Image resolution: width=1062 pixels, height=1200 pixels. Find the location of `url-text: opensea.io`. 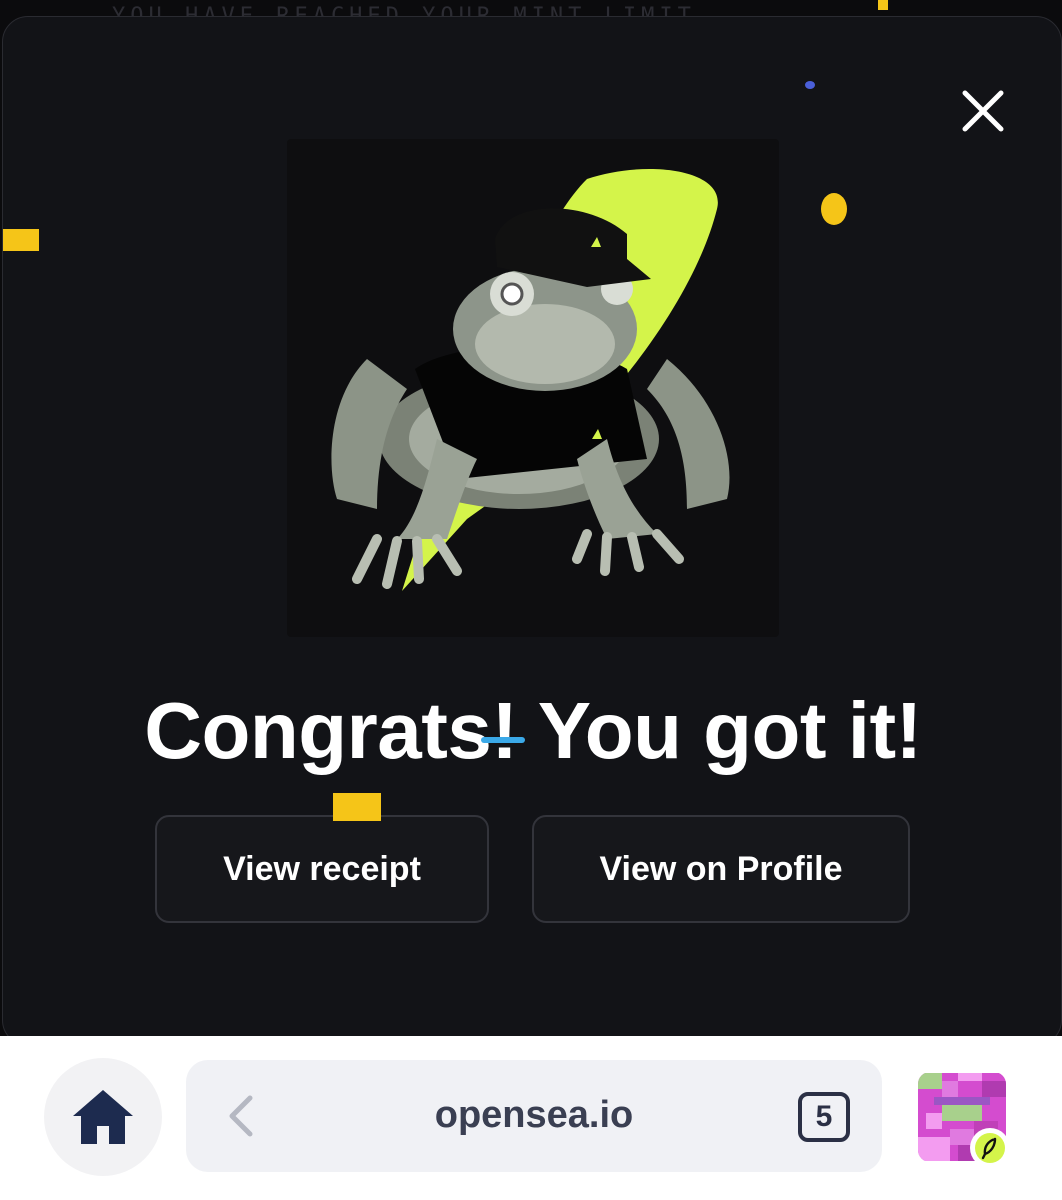

url-text: opensea.io is located at coordinates (534, 1115).